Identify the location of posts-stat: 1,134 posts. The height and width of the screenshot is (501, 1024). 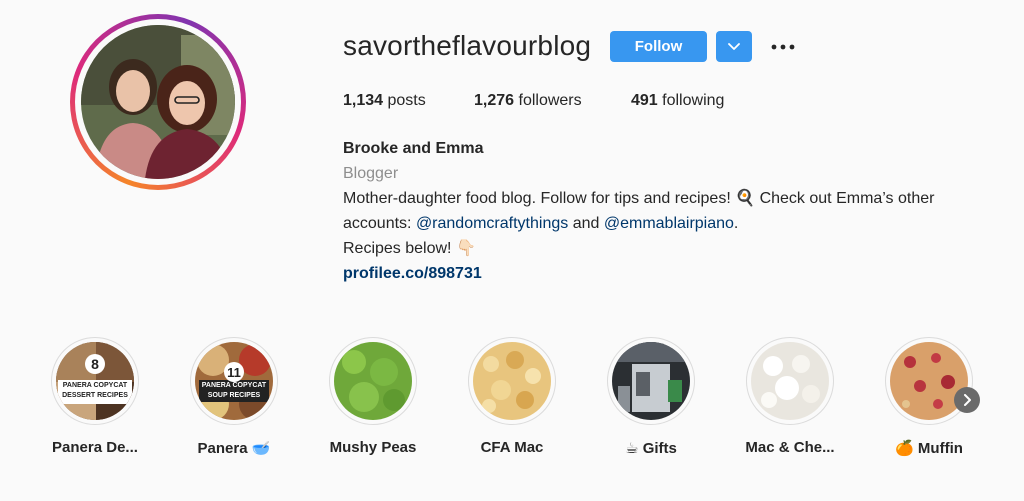
(408, 101).